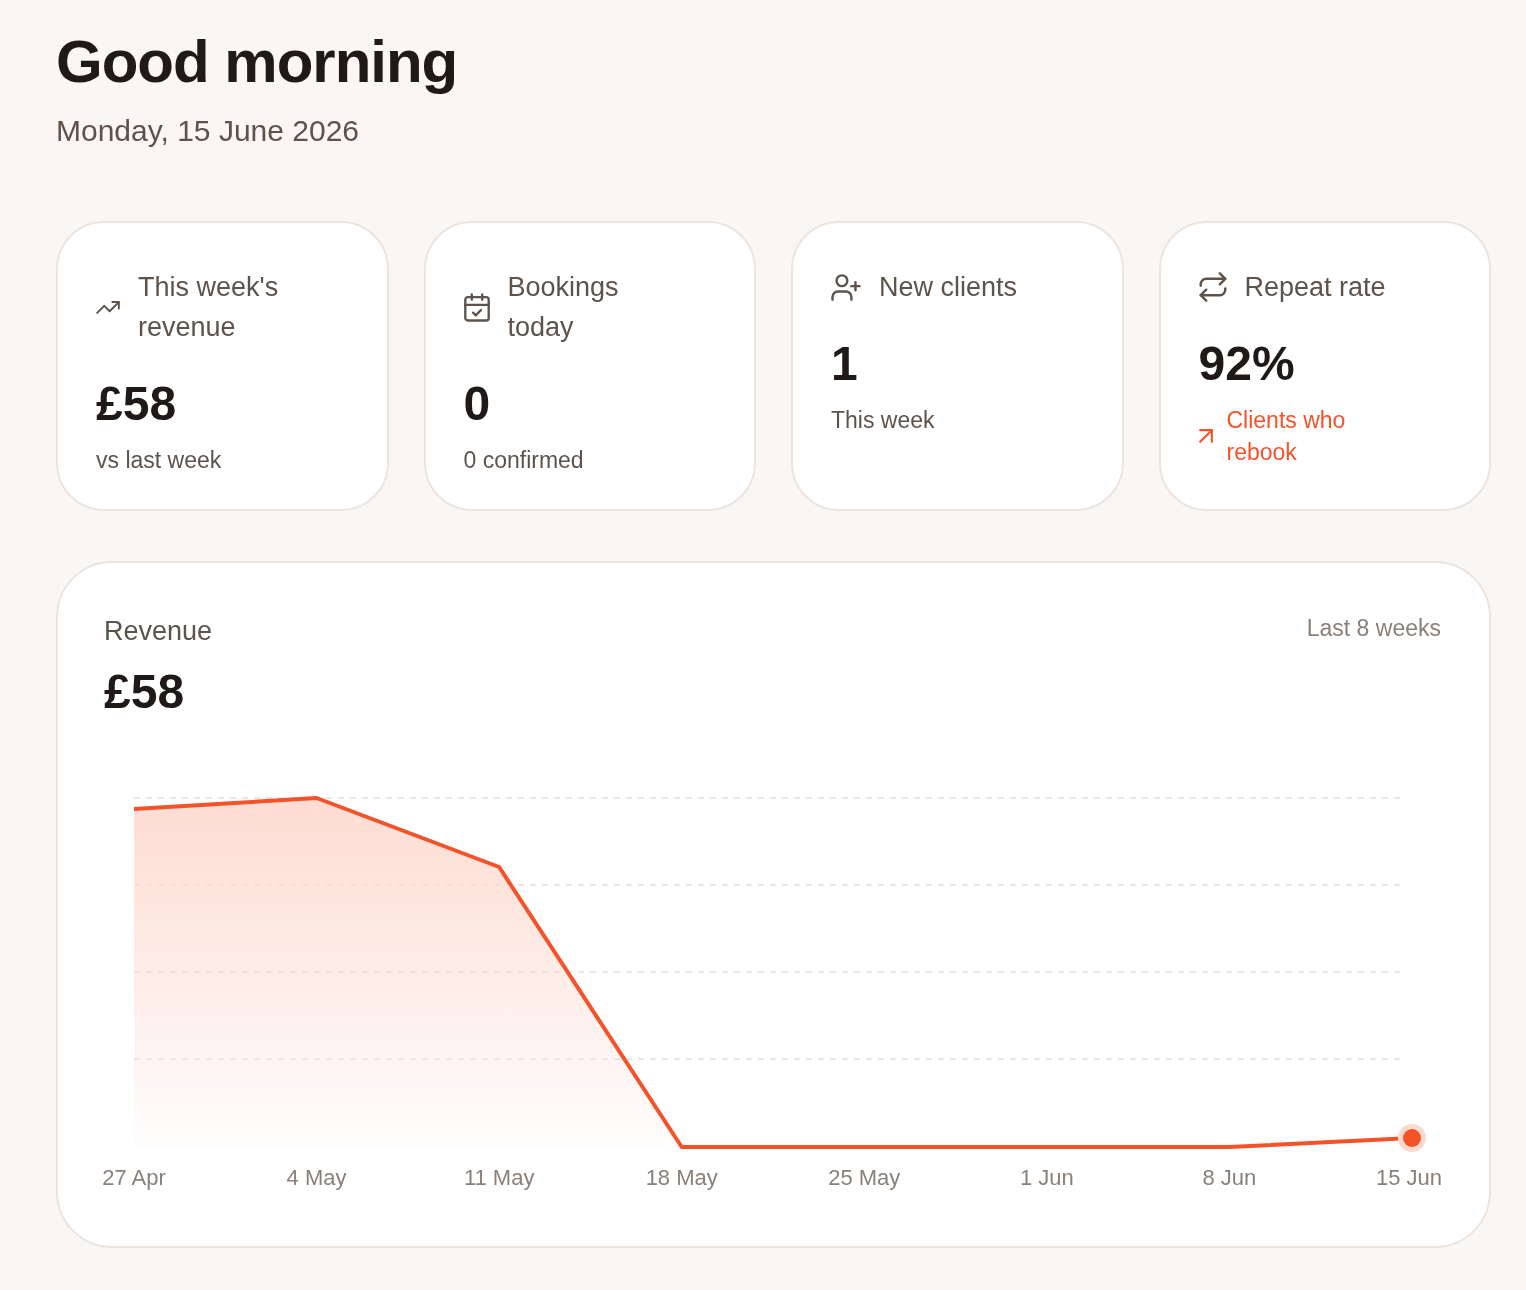  I want to click on stat-label: Repeat rate, so click(1315, 287).